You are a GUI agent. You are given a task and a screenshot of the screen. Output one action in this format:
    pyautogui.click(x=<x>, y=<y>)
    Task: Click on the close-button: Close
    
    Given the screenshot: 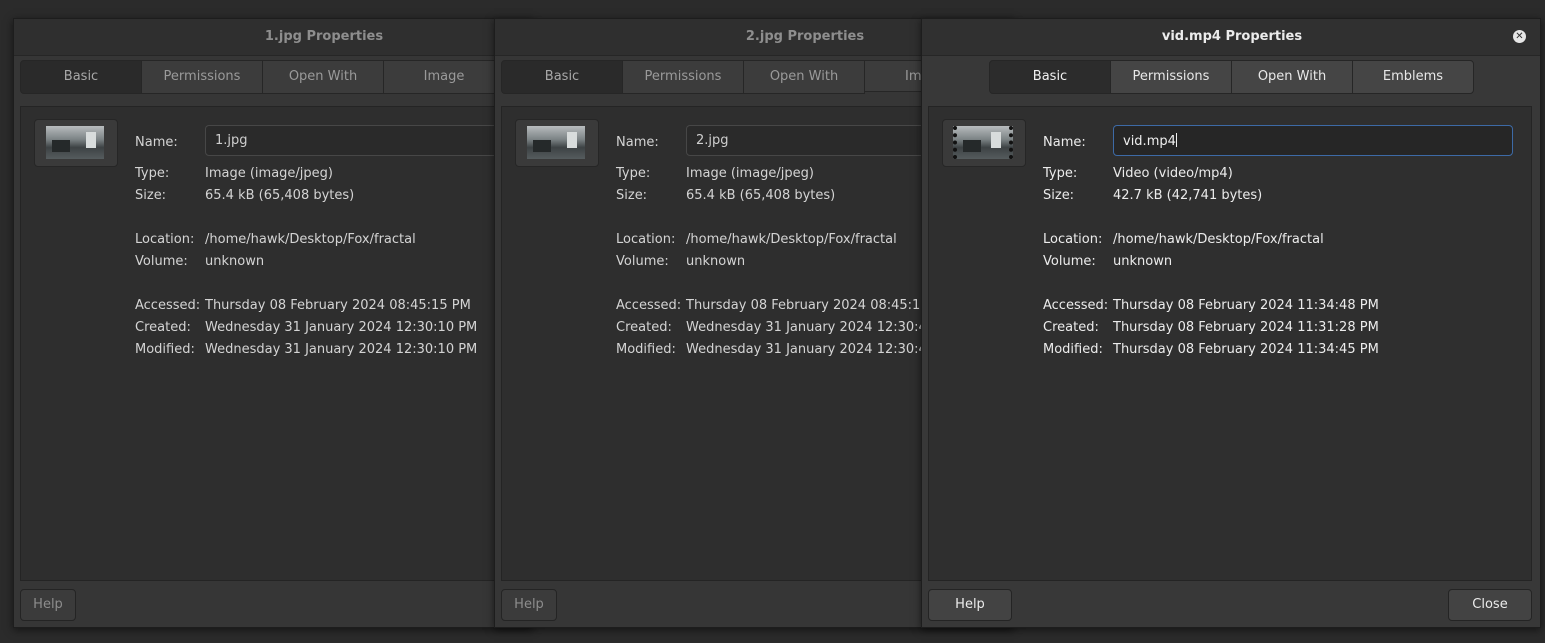 What is the action you would take?
    pyautogui.click(x=1490, y=605)
    